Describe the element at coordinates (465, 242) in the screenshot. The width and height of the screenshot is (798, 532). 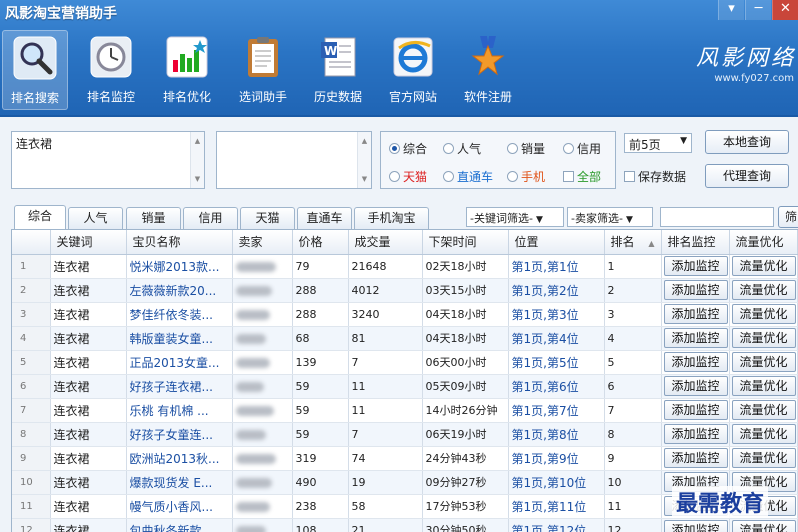
I see `col-offshelf-time: 下架时间` at that location.